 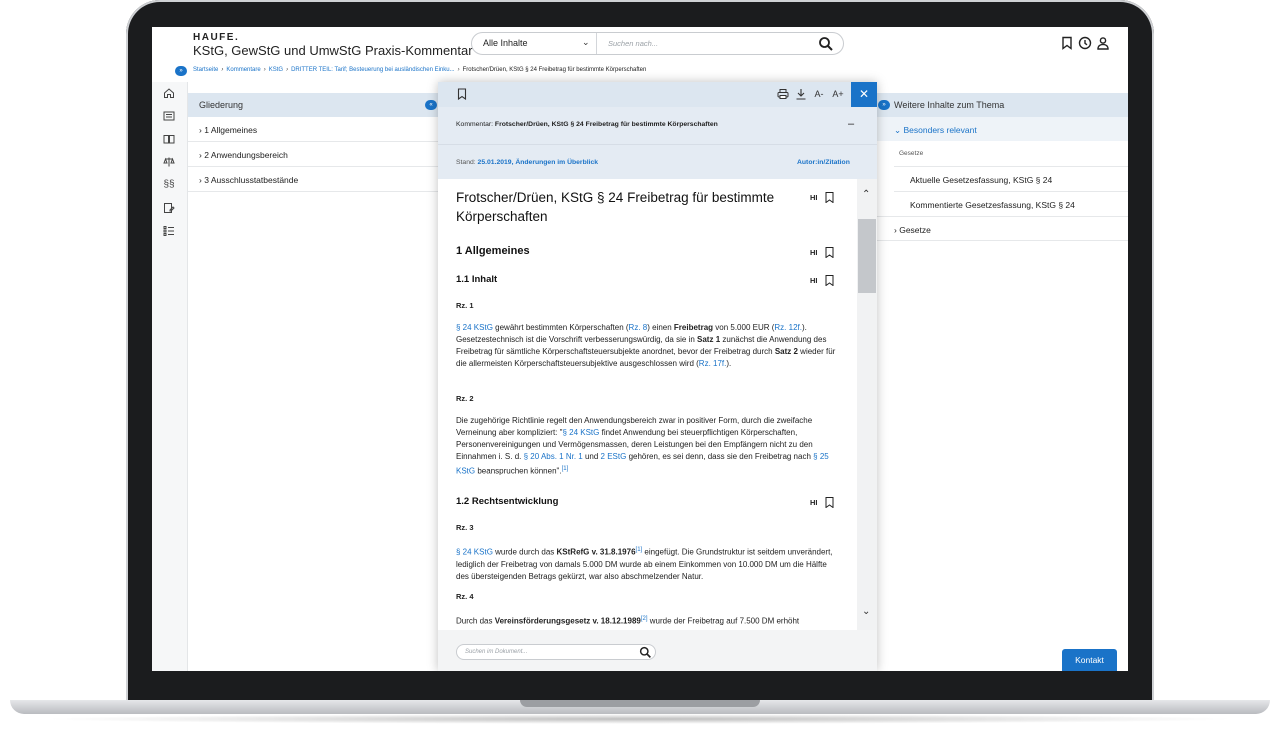 What do you see at coordinates (838, 94) in the screenshot?
I see `font-increase-icon: A+` at bounding box center [838, 94].